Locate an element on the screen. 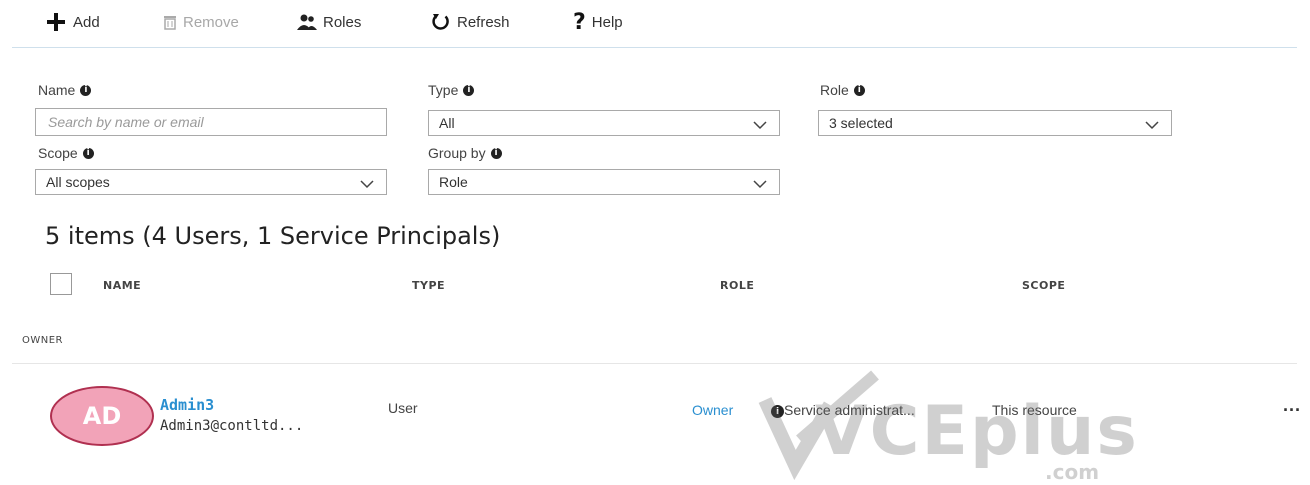  groupby-dropdown: Role is located at coordinates (604, 182).